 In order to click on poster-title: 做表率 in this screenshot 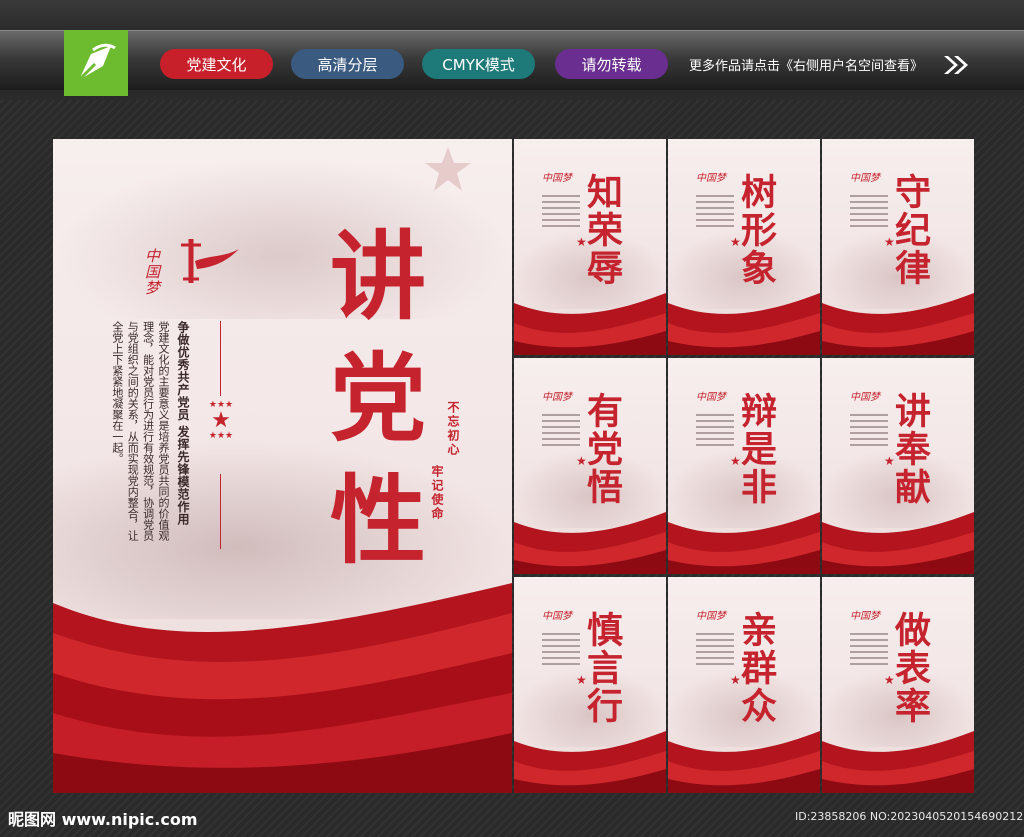, I will do `click(910, 668)`.